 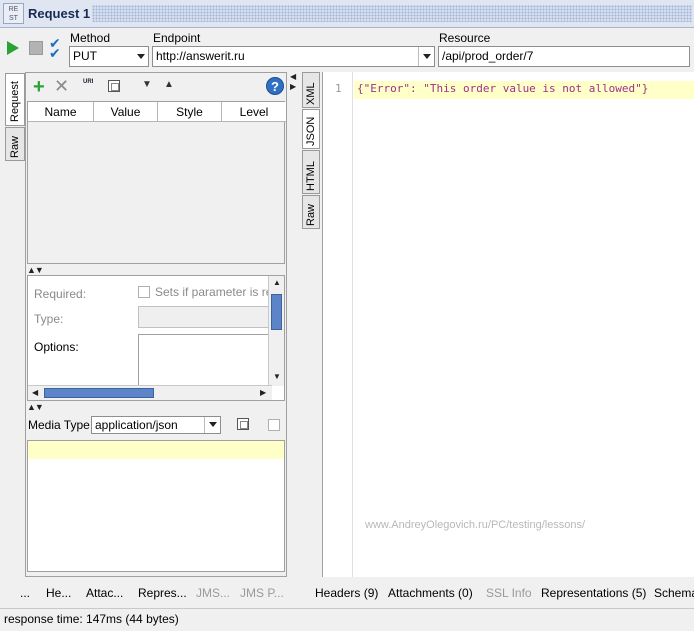 What do you see at coordinates (136, 425) in the screenshot?
I see `media-type-value: application/json` at bounding box center [136, 425].